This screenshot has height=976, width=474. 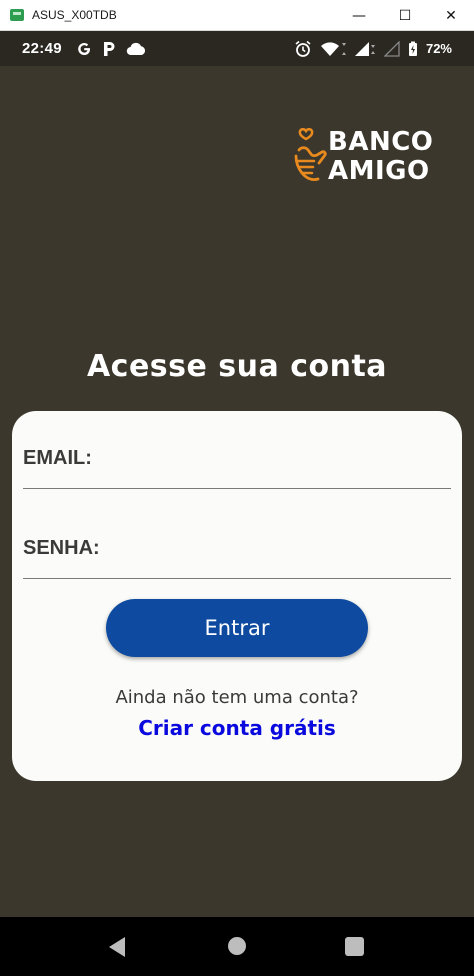 What do you see at coordinates (333, 49) in the screenshot?
I see `wifi-icon` at bounding box center [333, 49].